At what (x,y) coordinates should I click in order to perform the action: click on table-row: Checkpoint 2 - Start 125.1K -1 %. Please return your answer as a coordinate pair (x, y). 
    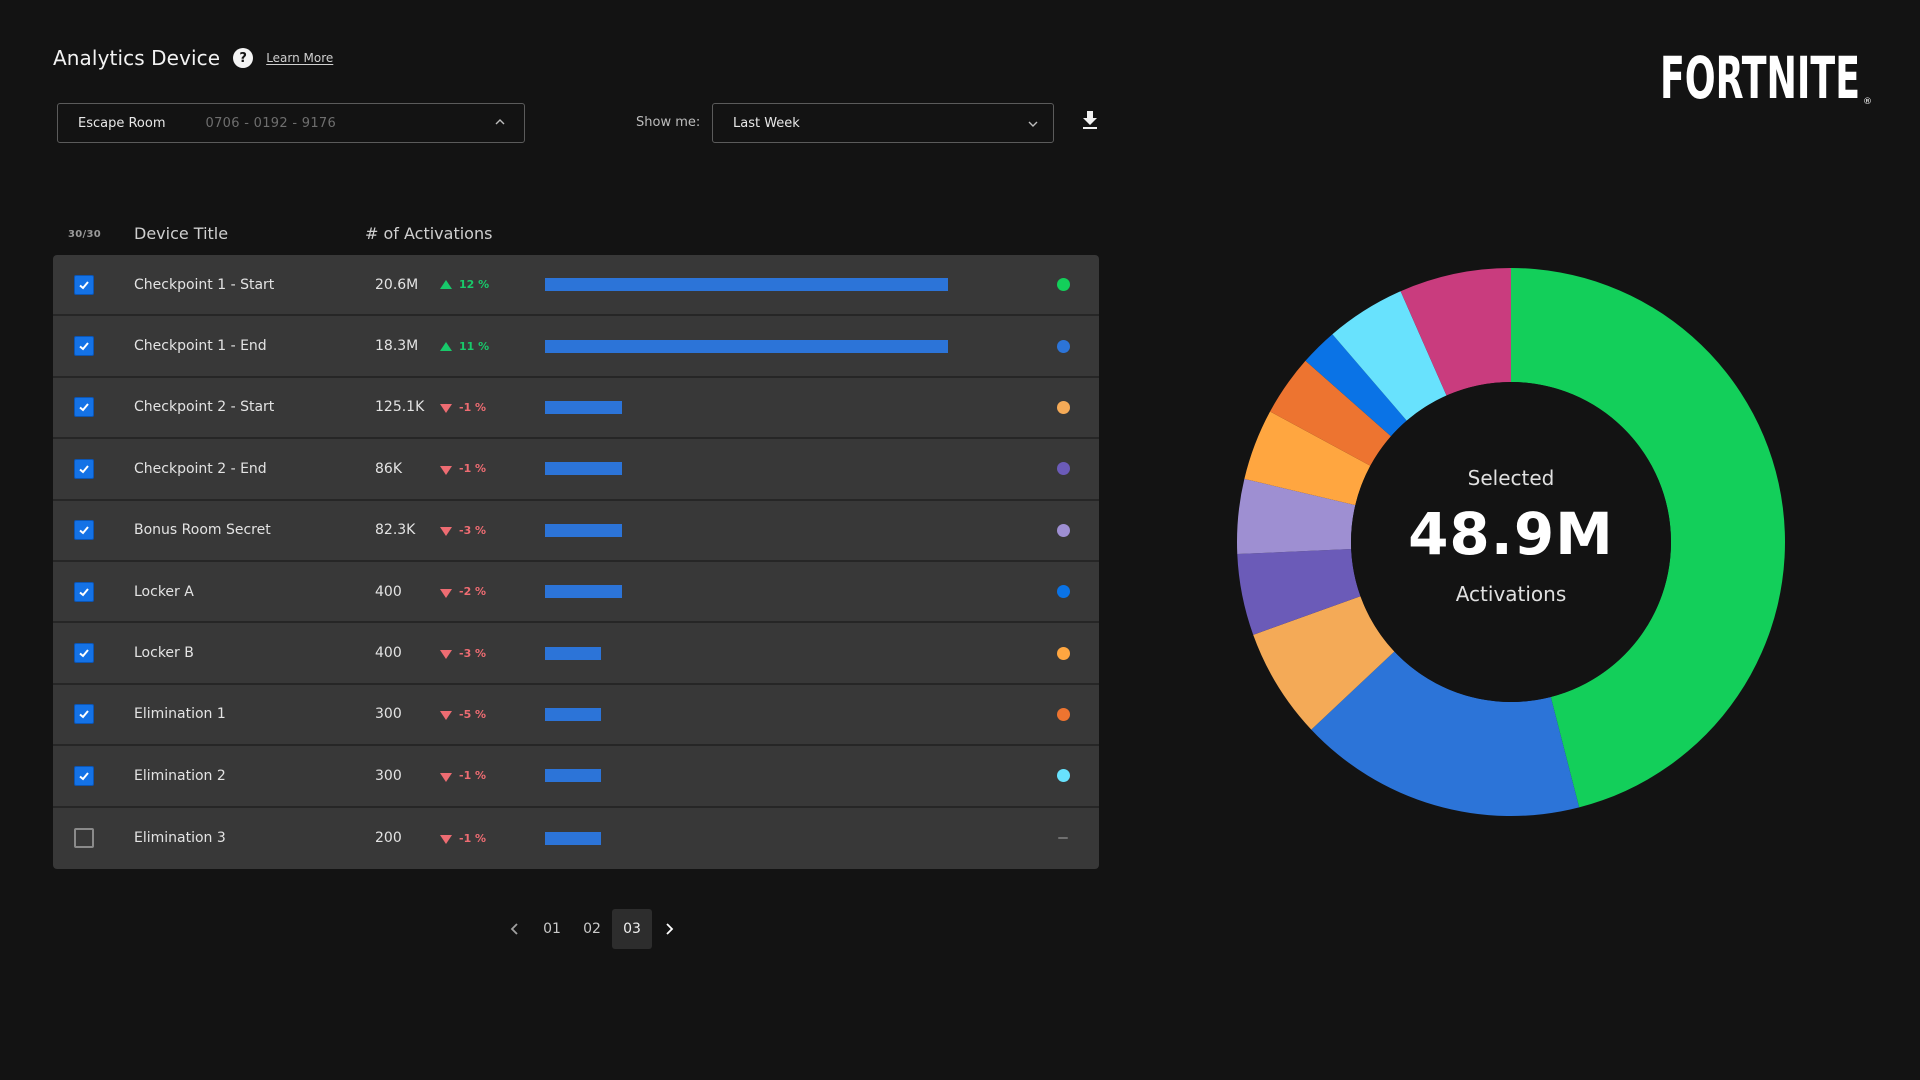
    Looking at the image, I should click on (576, 409).